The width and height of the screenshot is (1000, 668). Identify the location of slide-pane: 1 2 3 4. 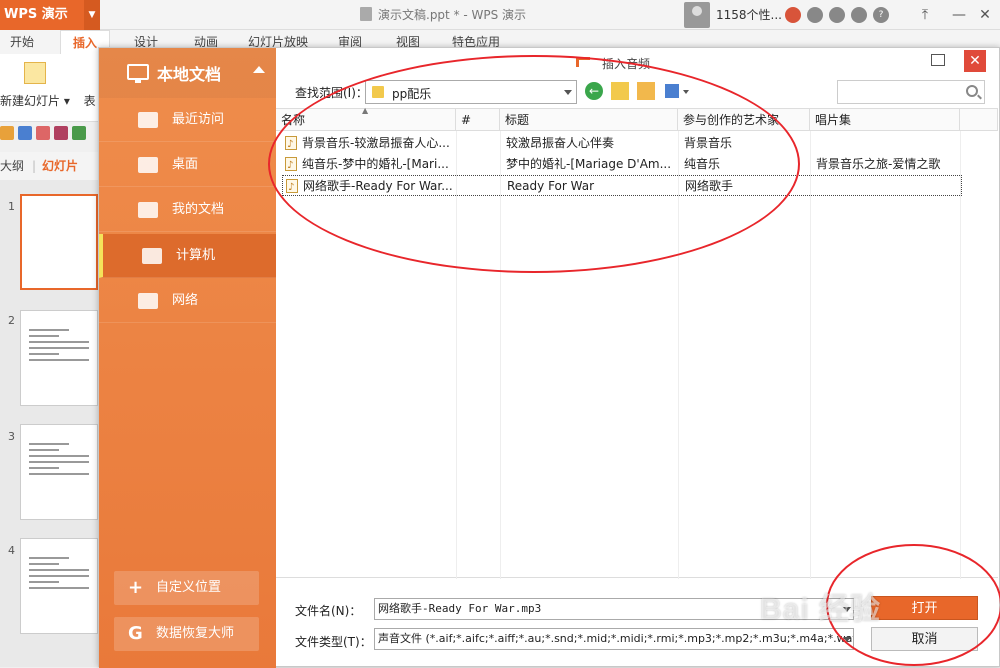
(49, 423).